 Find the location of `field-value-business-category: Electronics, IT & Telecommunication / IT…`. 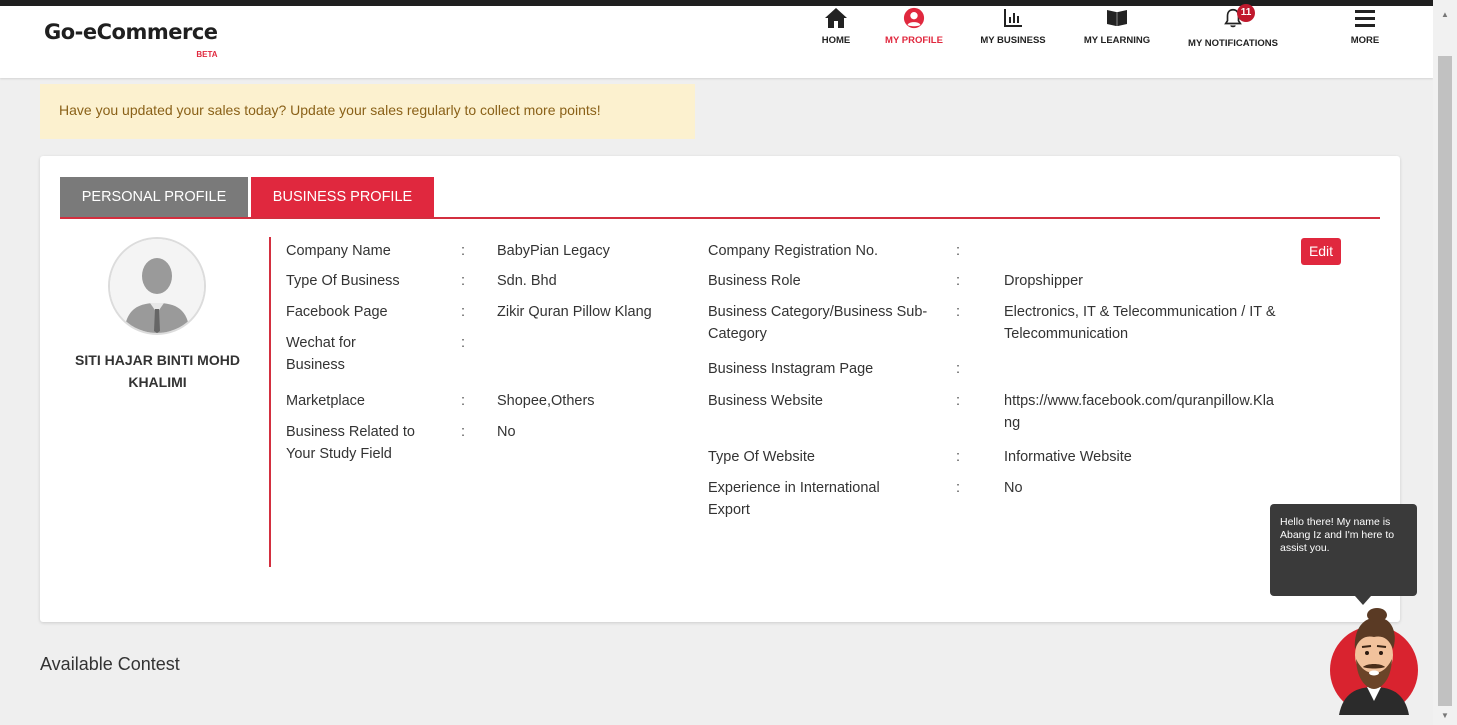

field-value-business-category: Electronics, IT & Telecommunication / IT… is located at coordinates (1140, 323).